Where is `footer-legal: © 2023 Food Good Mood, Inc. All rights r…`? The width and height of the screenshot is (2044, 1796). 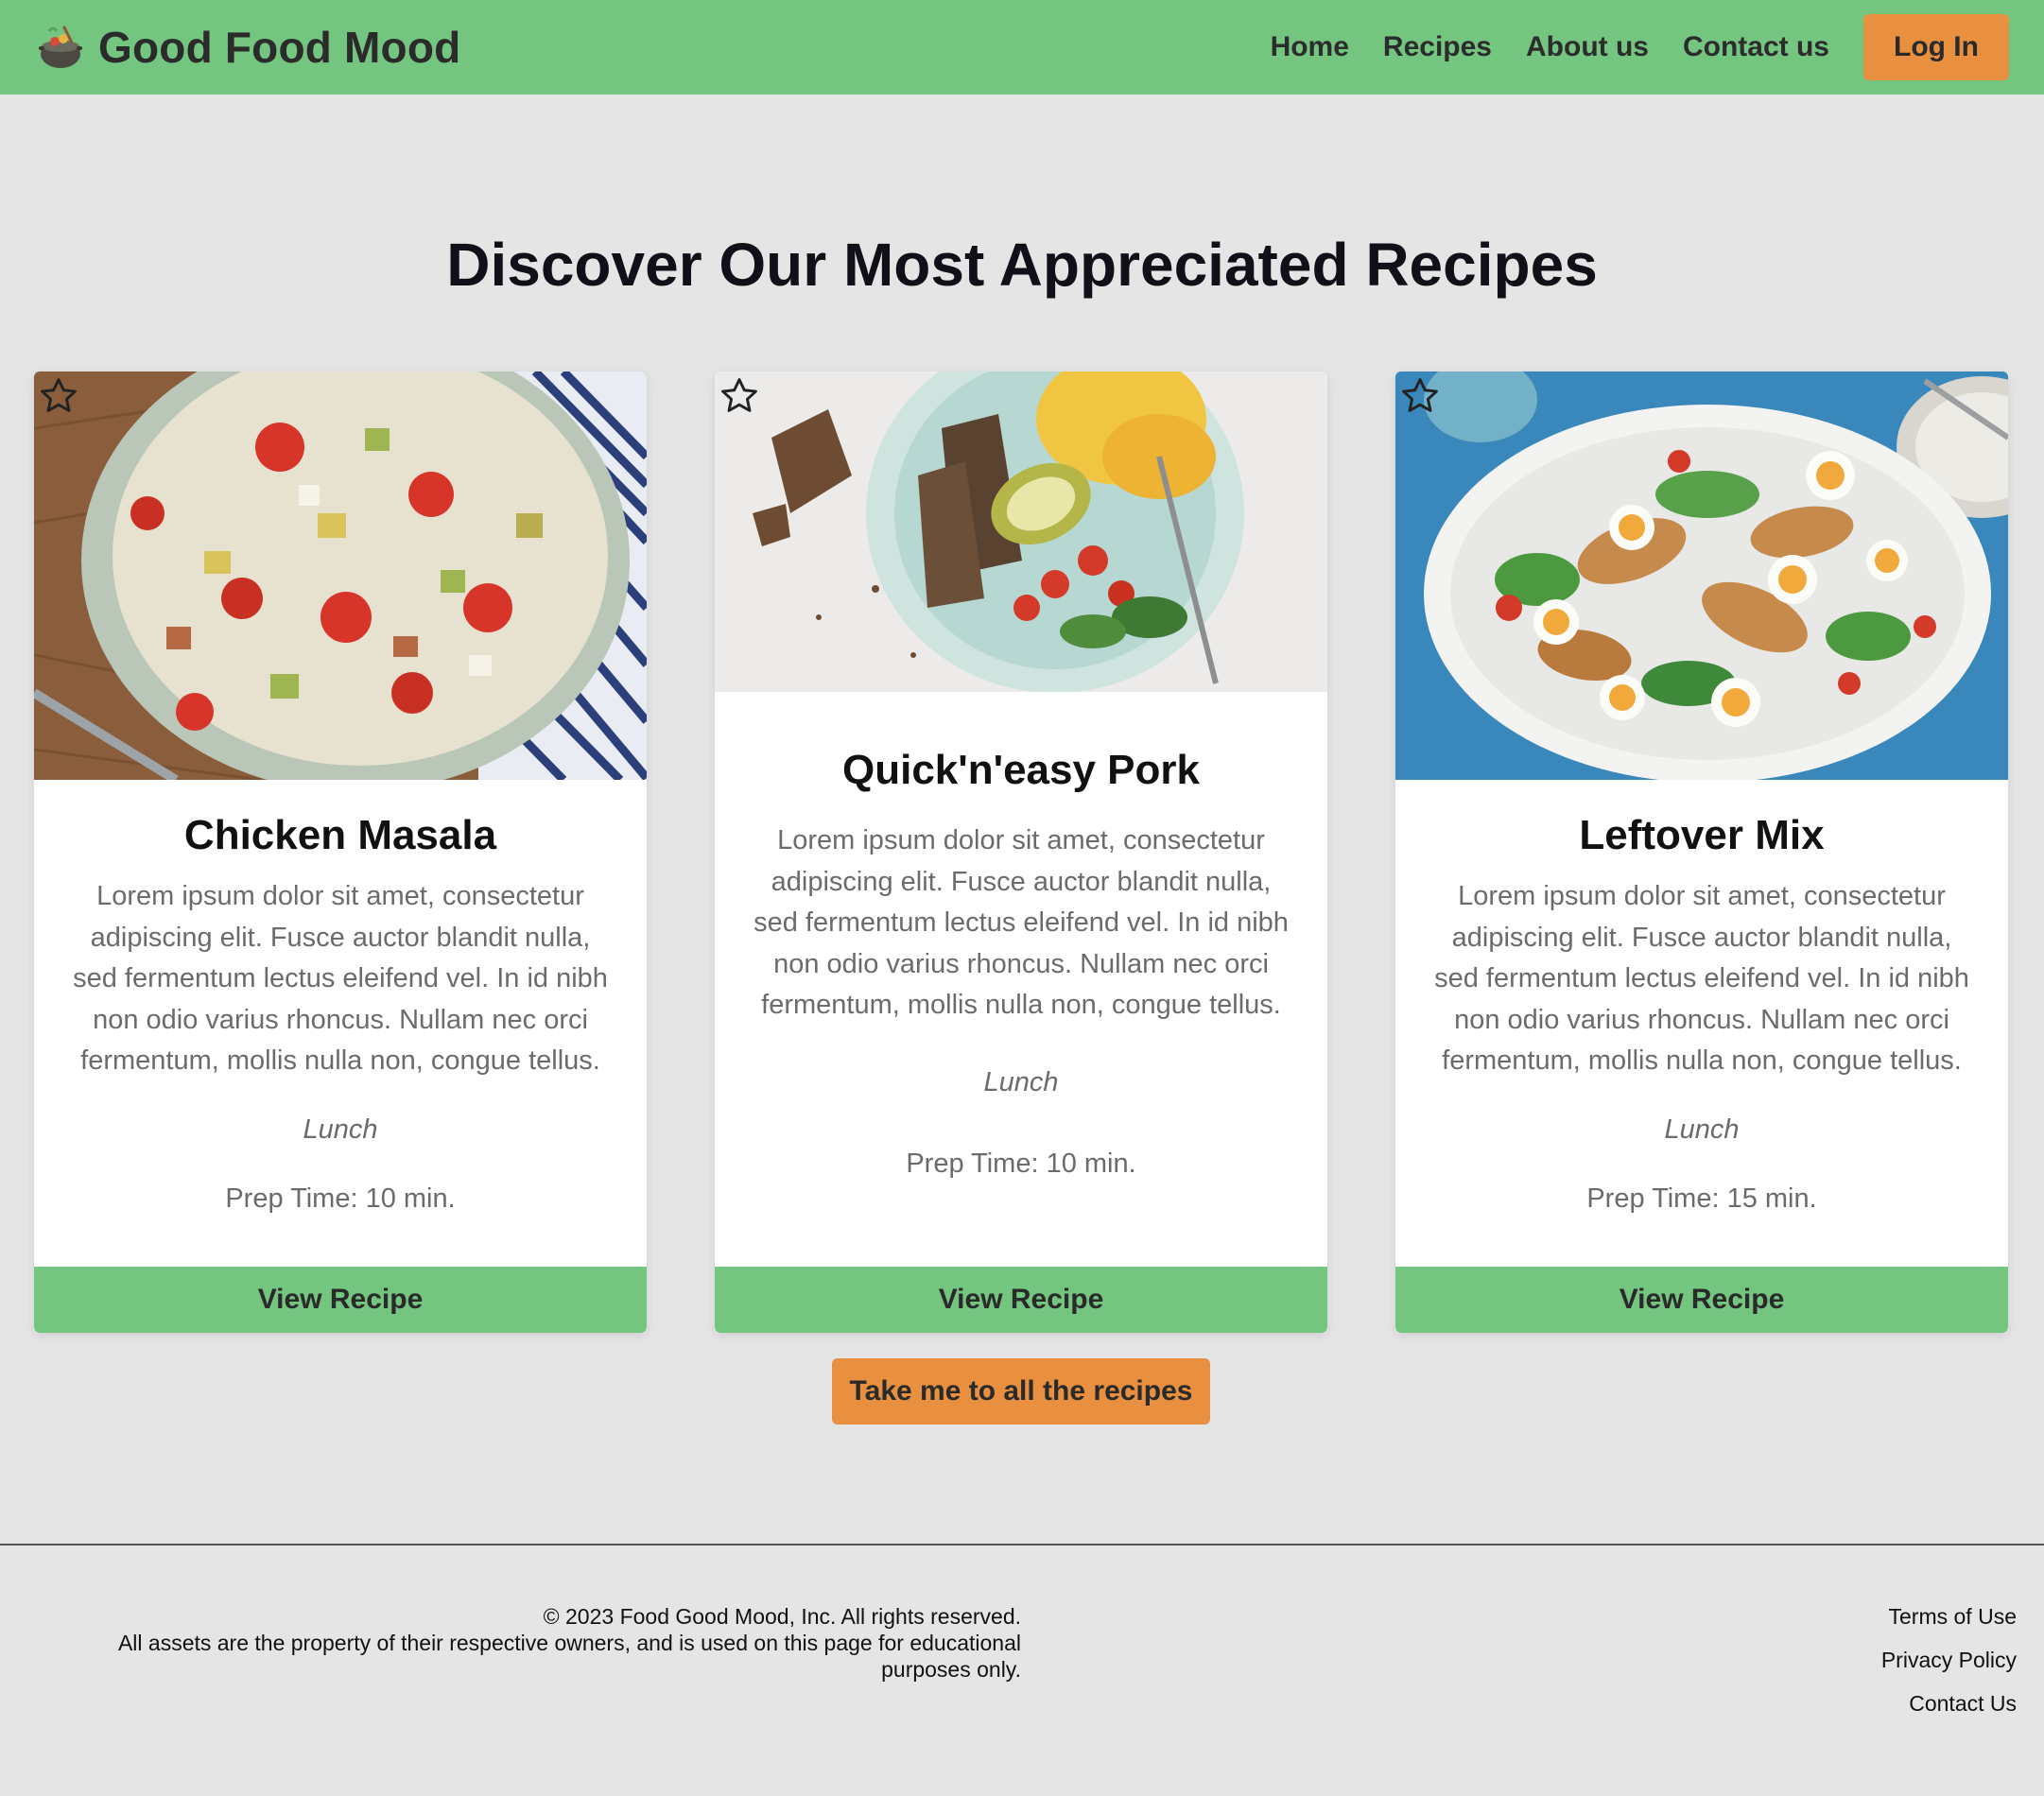
footer-legal: © 2023 Food Good Mood, Inc. All rights r… is located at coordinates (539, 1643).